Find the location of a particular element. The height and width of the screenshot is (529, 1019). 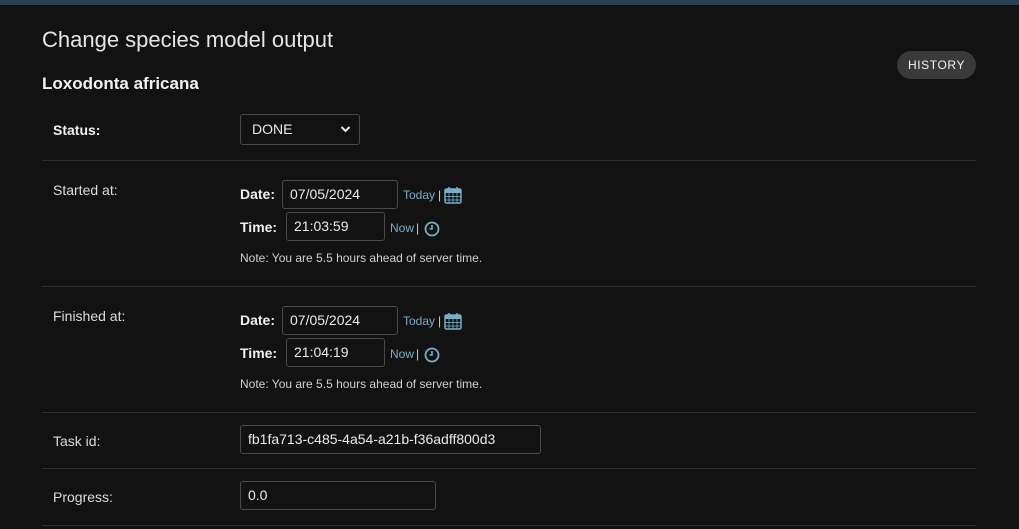

progress-input: 0.0 is located at coordinates (338, 495).